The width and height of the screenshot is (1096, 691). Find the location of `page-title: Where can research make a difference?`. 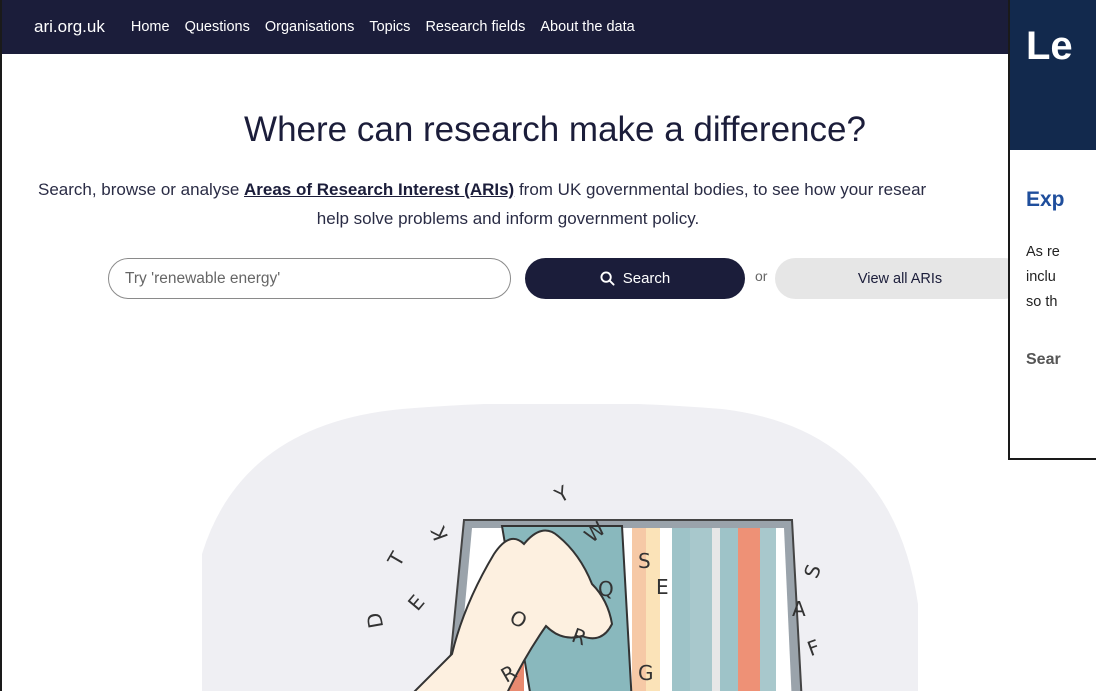

page-title: Where can research make a difference? is located at coordinates (555, 129).